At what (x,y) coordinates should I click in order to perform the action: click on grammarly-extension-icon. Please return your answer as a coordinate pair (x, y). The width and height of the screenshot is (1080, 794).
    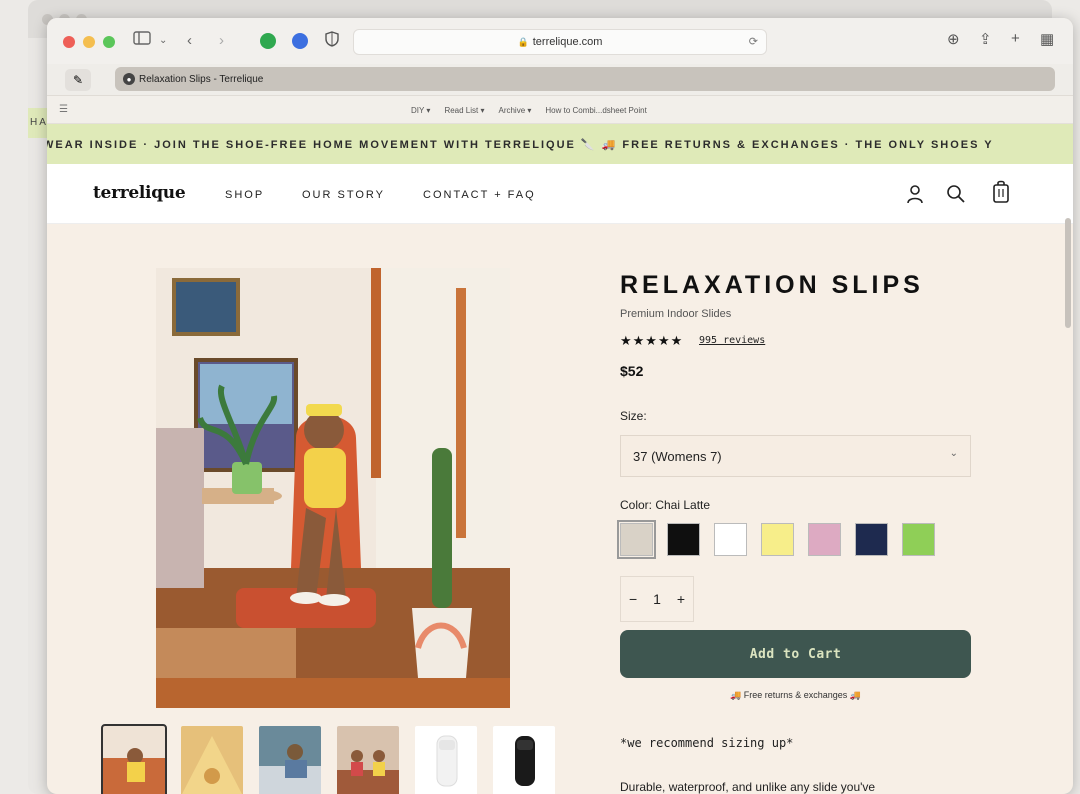
    Looking at the image, I should click on (268, 41).